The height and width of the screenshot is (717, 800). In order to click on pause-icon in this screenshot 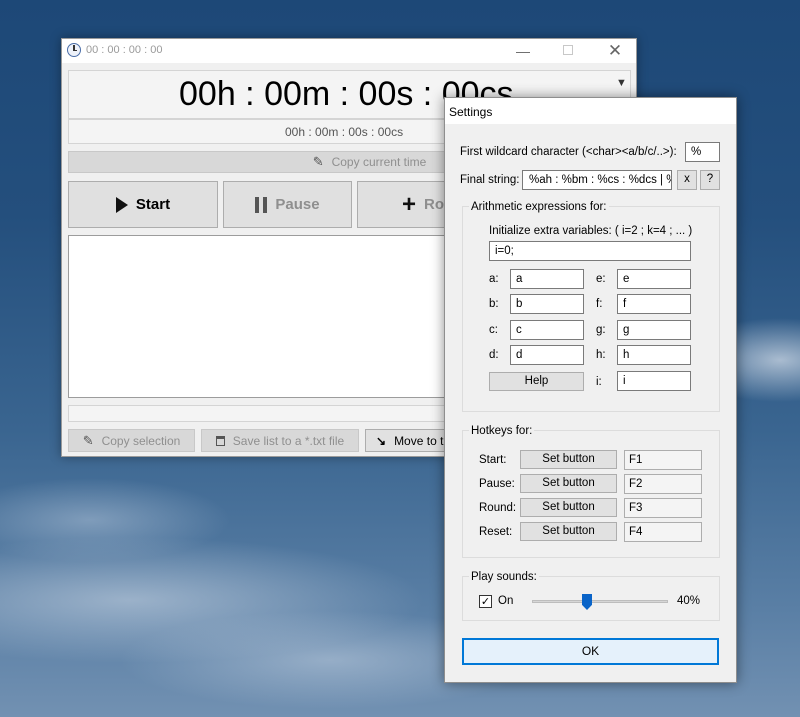, I will do `click(261, 204)`.